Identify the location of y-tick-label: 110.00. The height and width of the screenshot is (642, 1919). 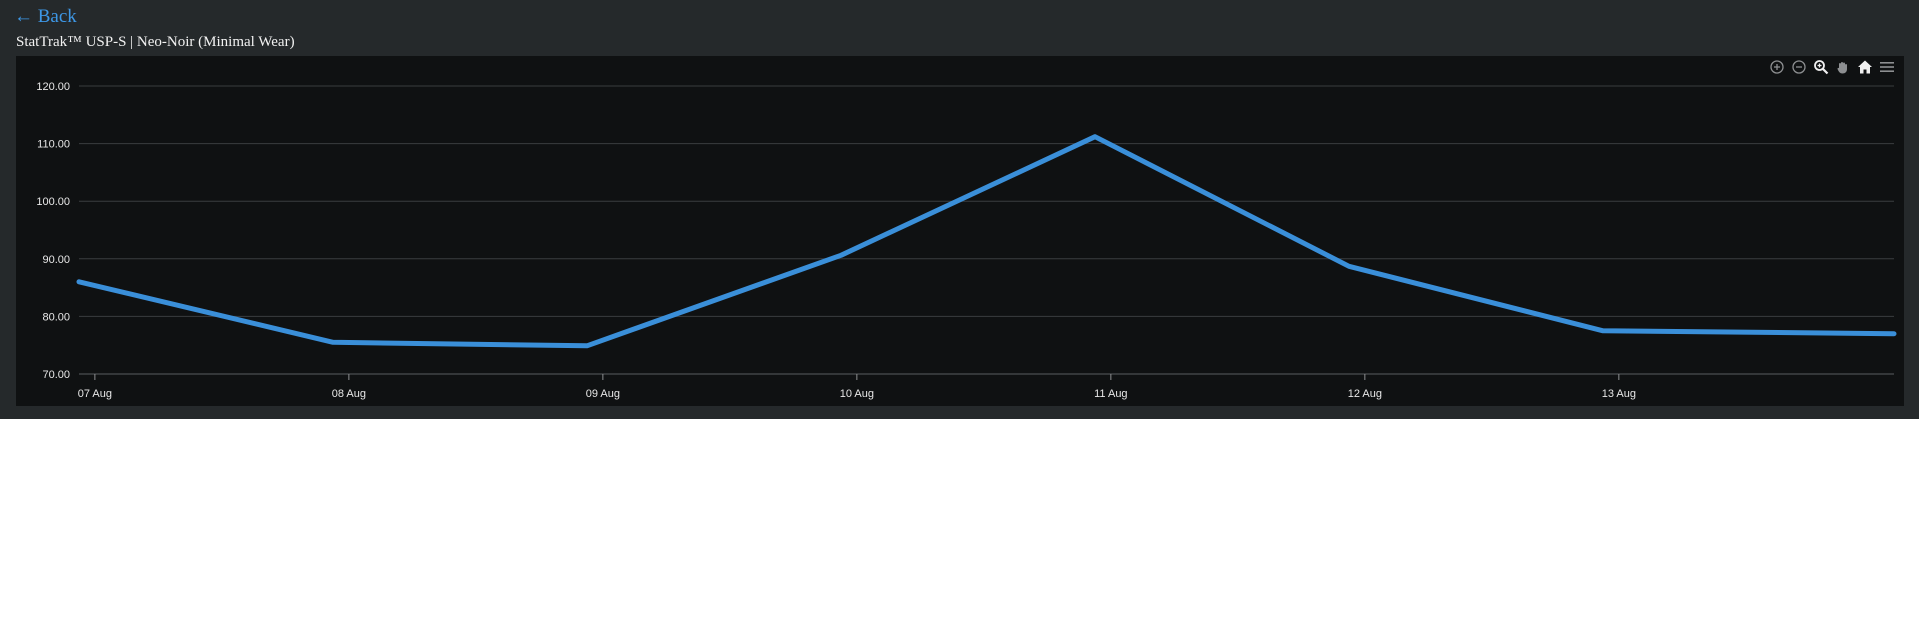
(53, 145).